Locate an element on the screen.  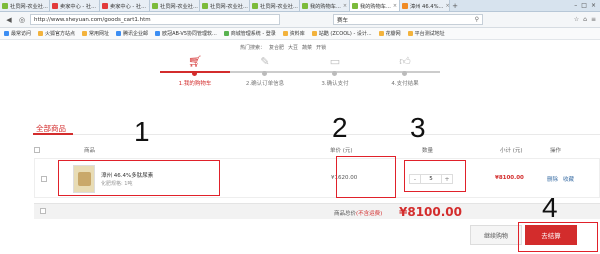
total-amount: ¥8100.00 is located at coordinates (431, 212).